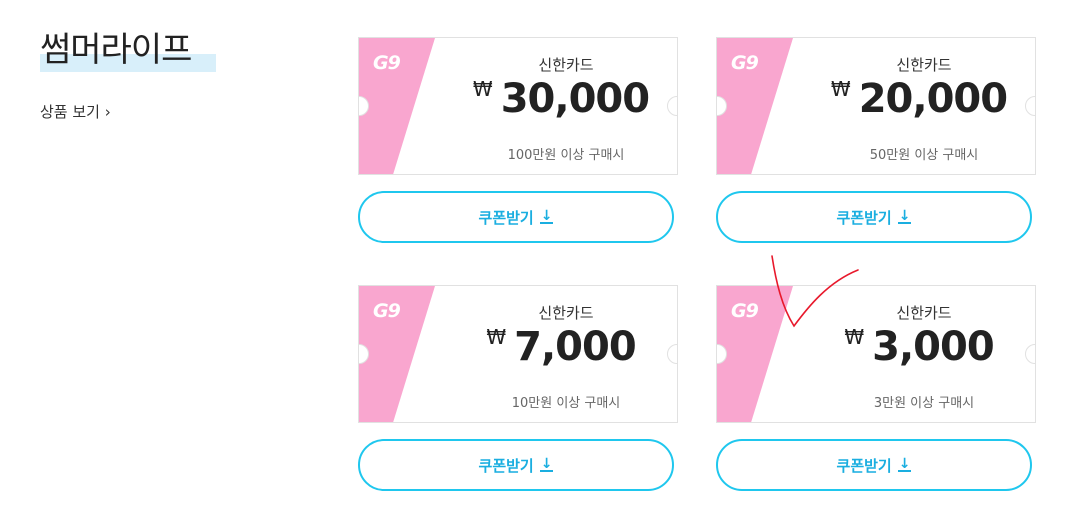 This screenshot has width=1080, height=526. I want to click on coupon-value: 7,000, so click(575, 347).